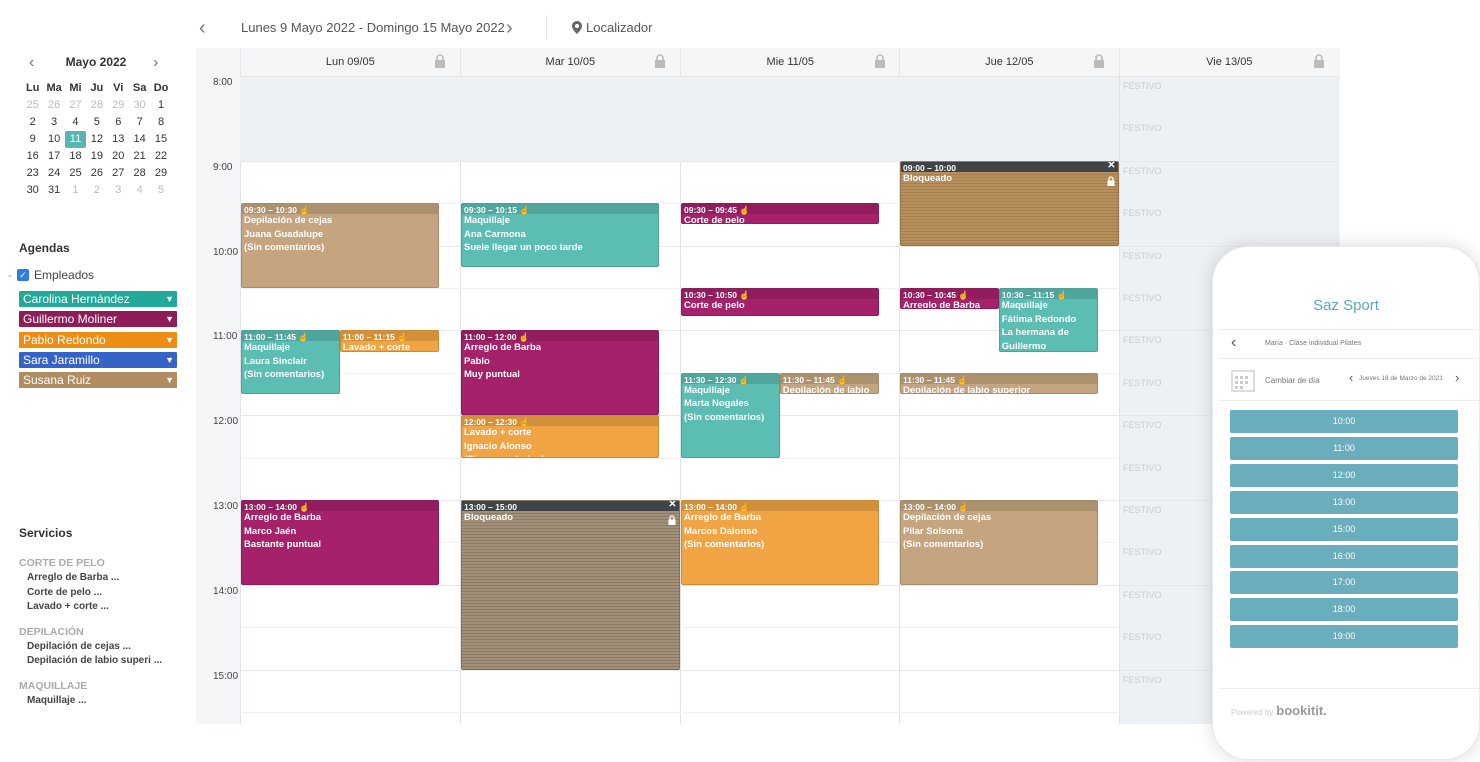 The width and height of the screenshot is (1480, 762). What do you see at coordinates (1344, 475) in the screenshot?
I see `time-slot-button: 12:00` at bounding box center [1344, 475].